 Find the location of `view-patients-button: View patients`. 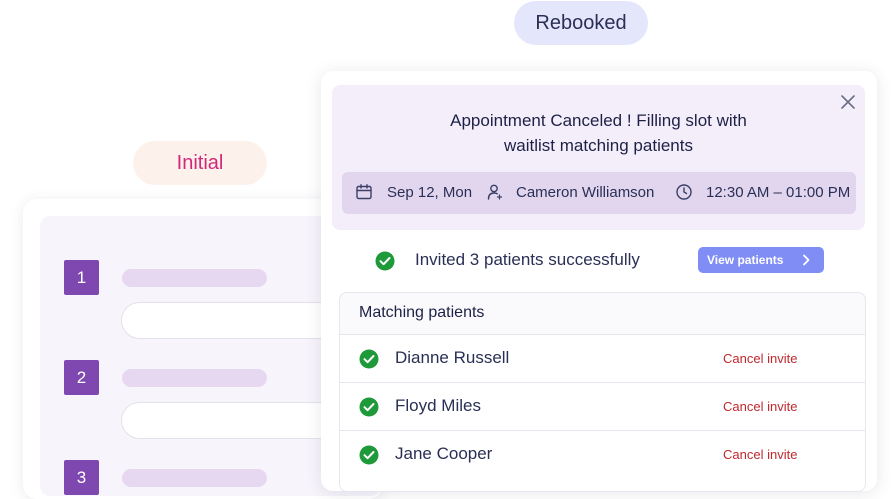

view-patients-button: View patients is located at coordinates (761, 260).